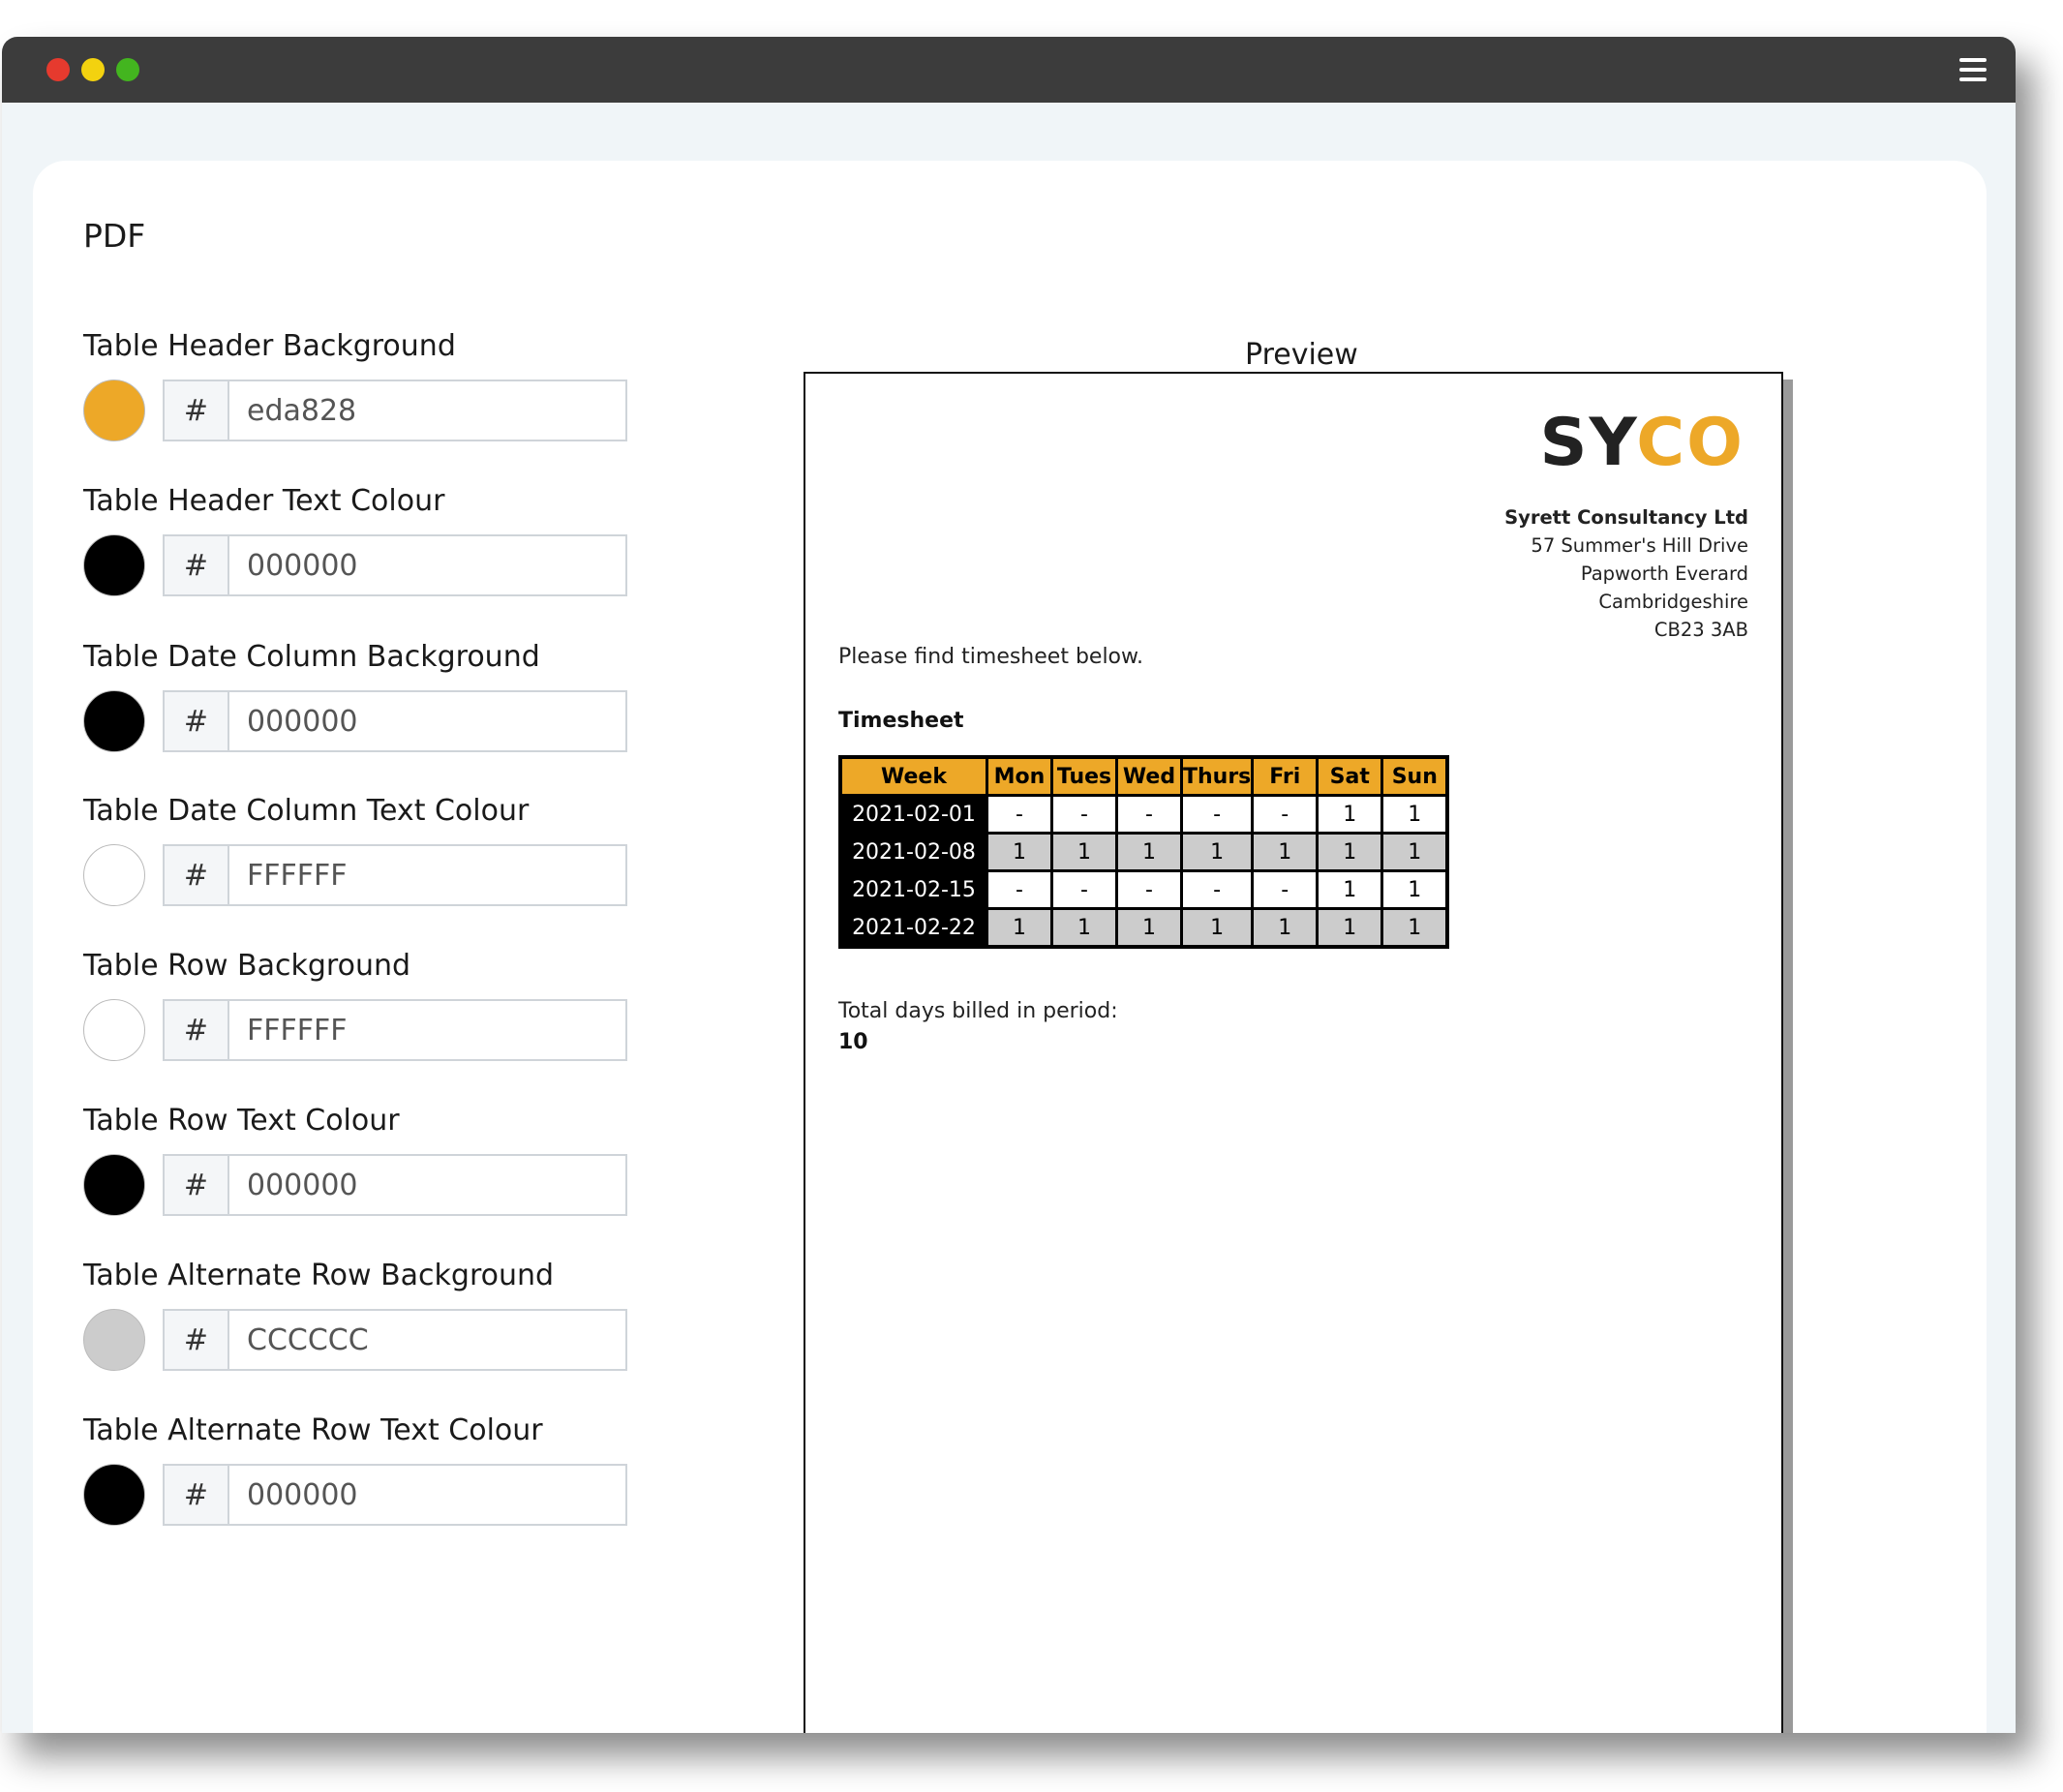 This screenshot has width=2063, height=1792. I want to click on setting-table-alternate-row-text-colour: Table Alternate Row Text Colour #, so click(374, 1469).